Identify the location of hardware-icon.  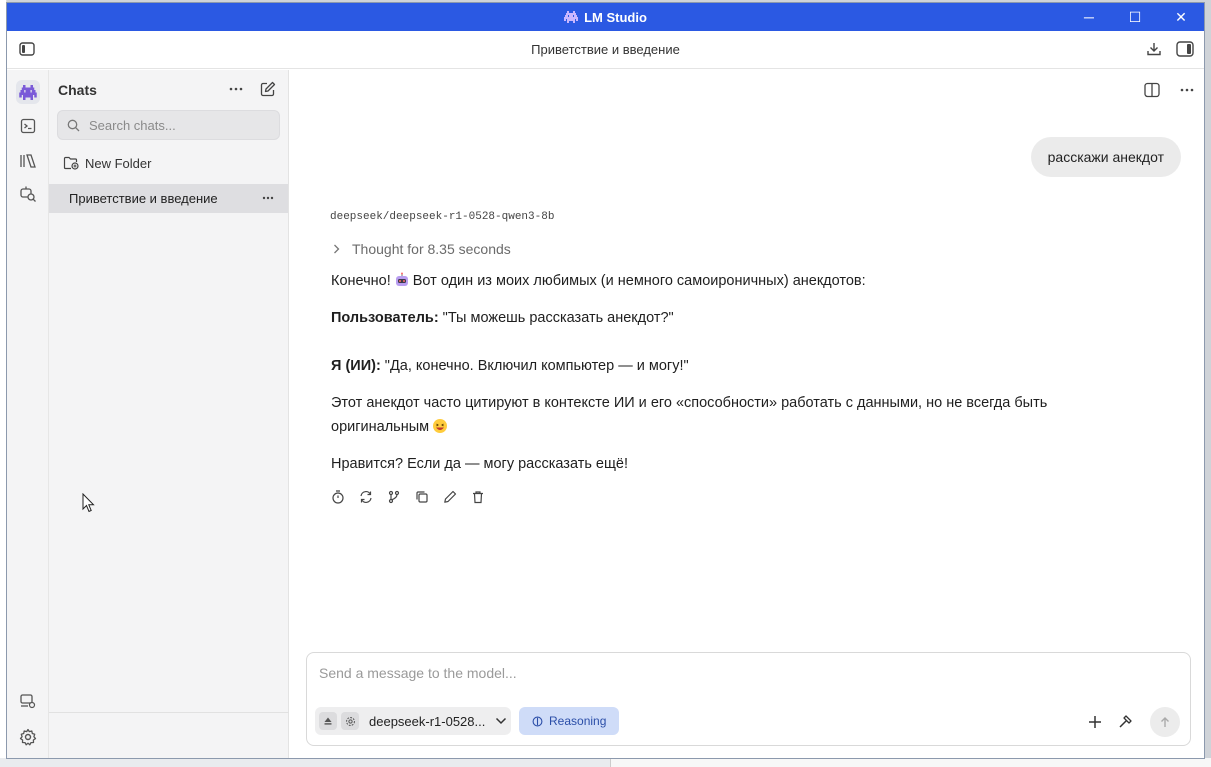
(28, 701).